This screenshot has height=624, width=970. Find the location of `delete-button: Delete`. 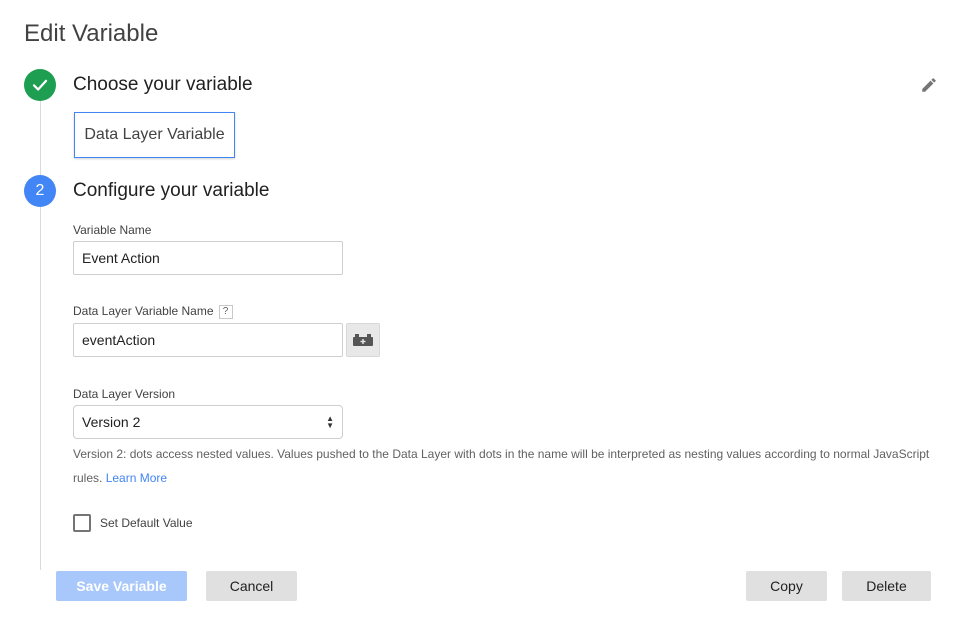

delete-button: Delete is located at coordinates (886, 586).